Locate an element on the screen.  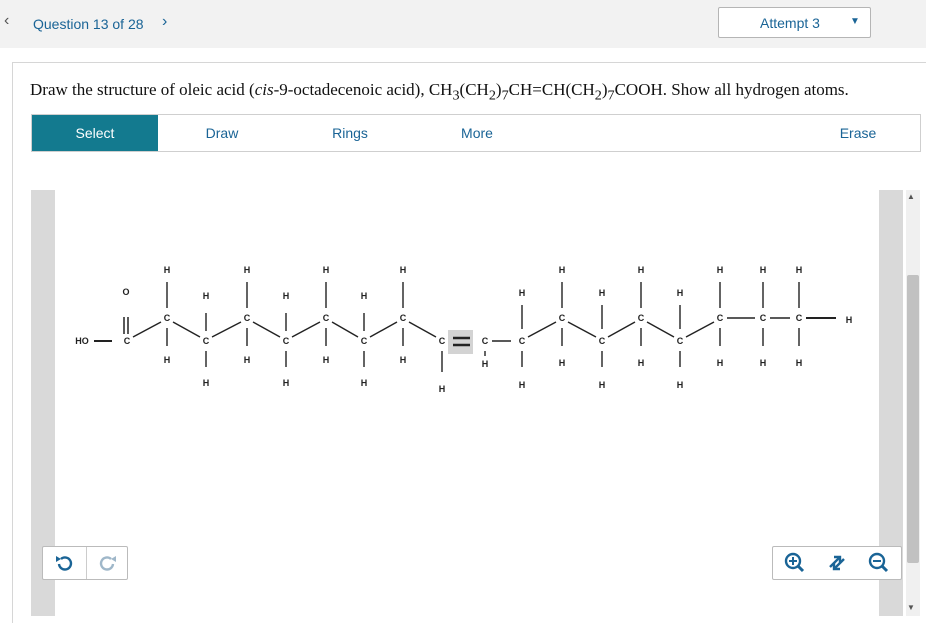
zoom-reset-icon is located at coordinates (837, 563).